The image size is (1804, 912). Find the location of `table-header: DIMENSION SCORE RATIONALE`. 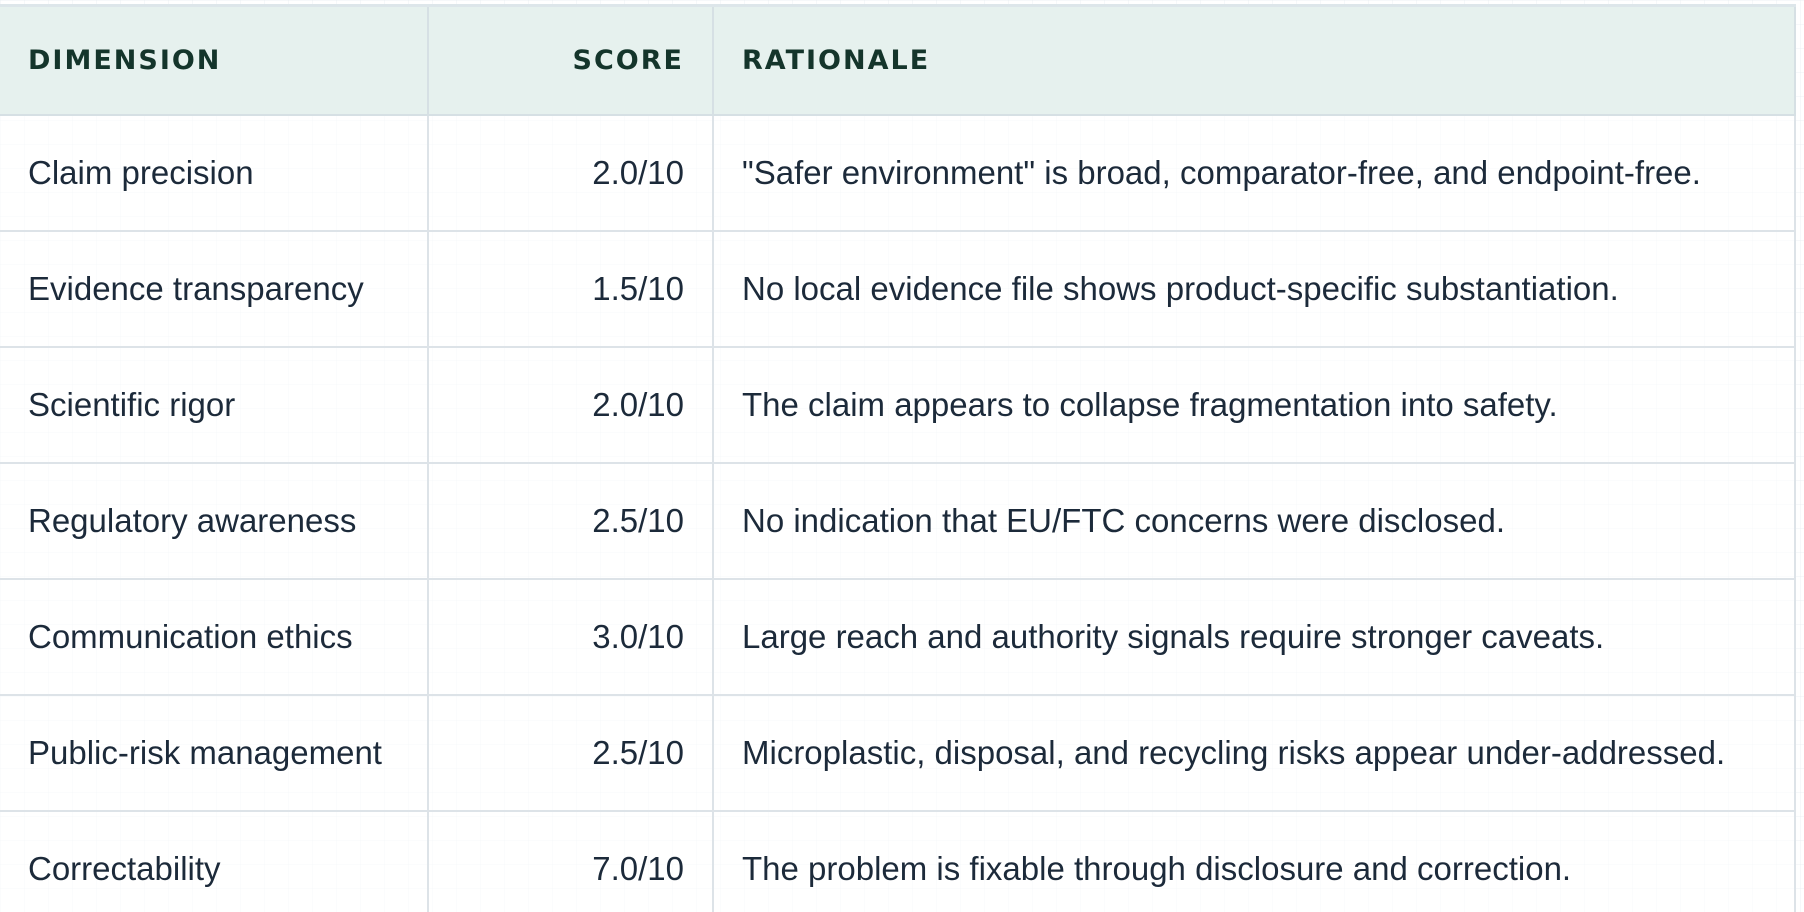

table-header: DIMENSION SCORE RATIONALE is located at coordinates (898, 60).